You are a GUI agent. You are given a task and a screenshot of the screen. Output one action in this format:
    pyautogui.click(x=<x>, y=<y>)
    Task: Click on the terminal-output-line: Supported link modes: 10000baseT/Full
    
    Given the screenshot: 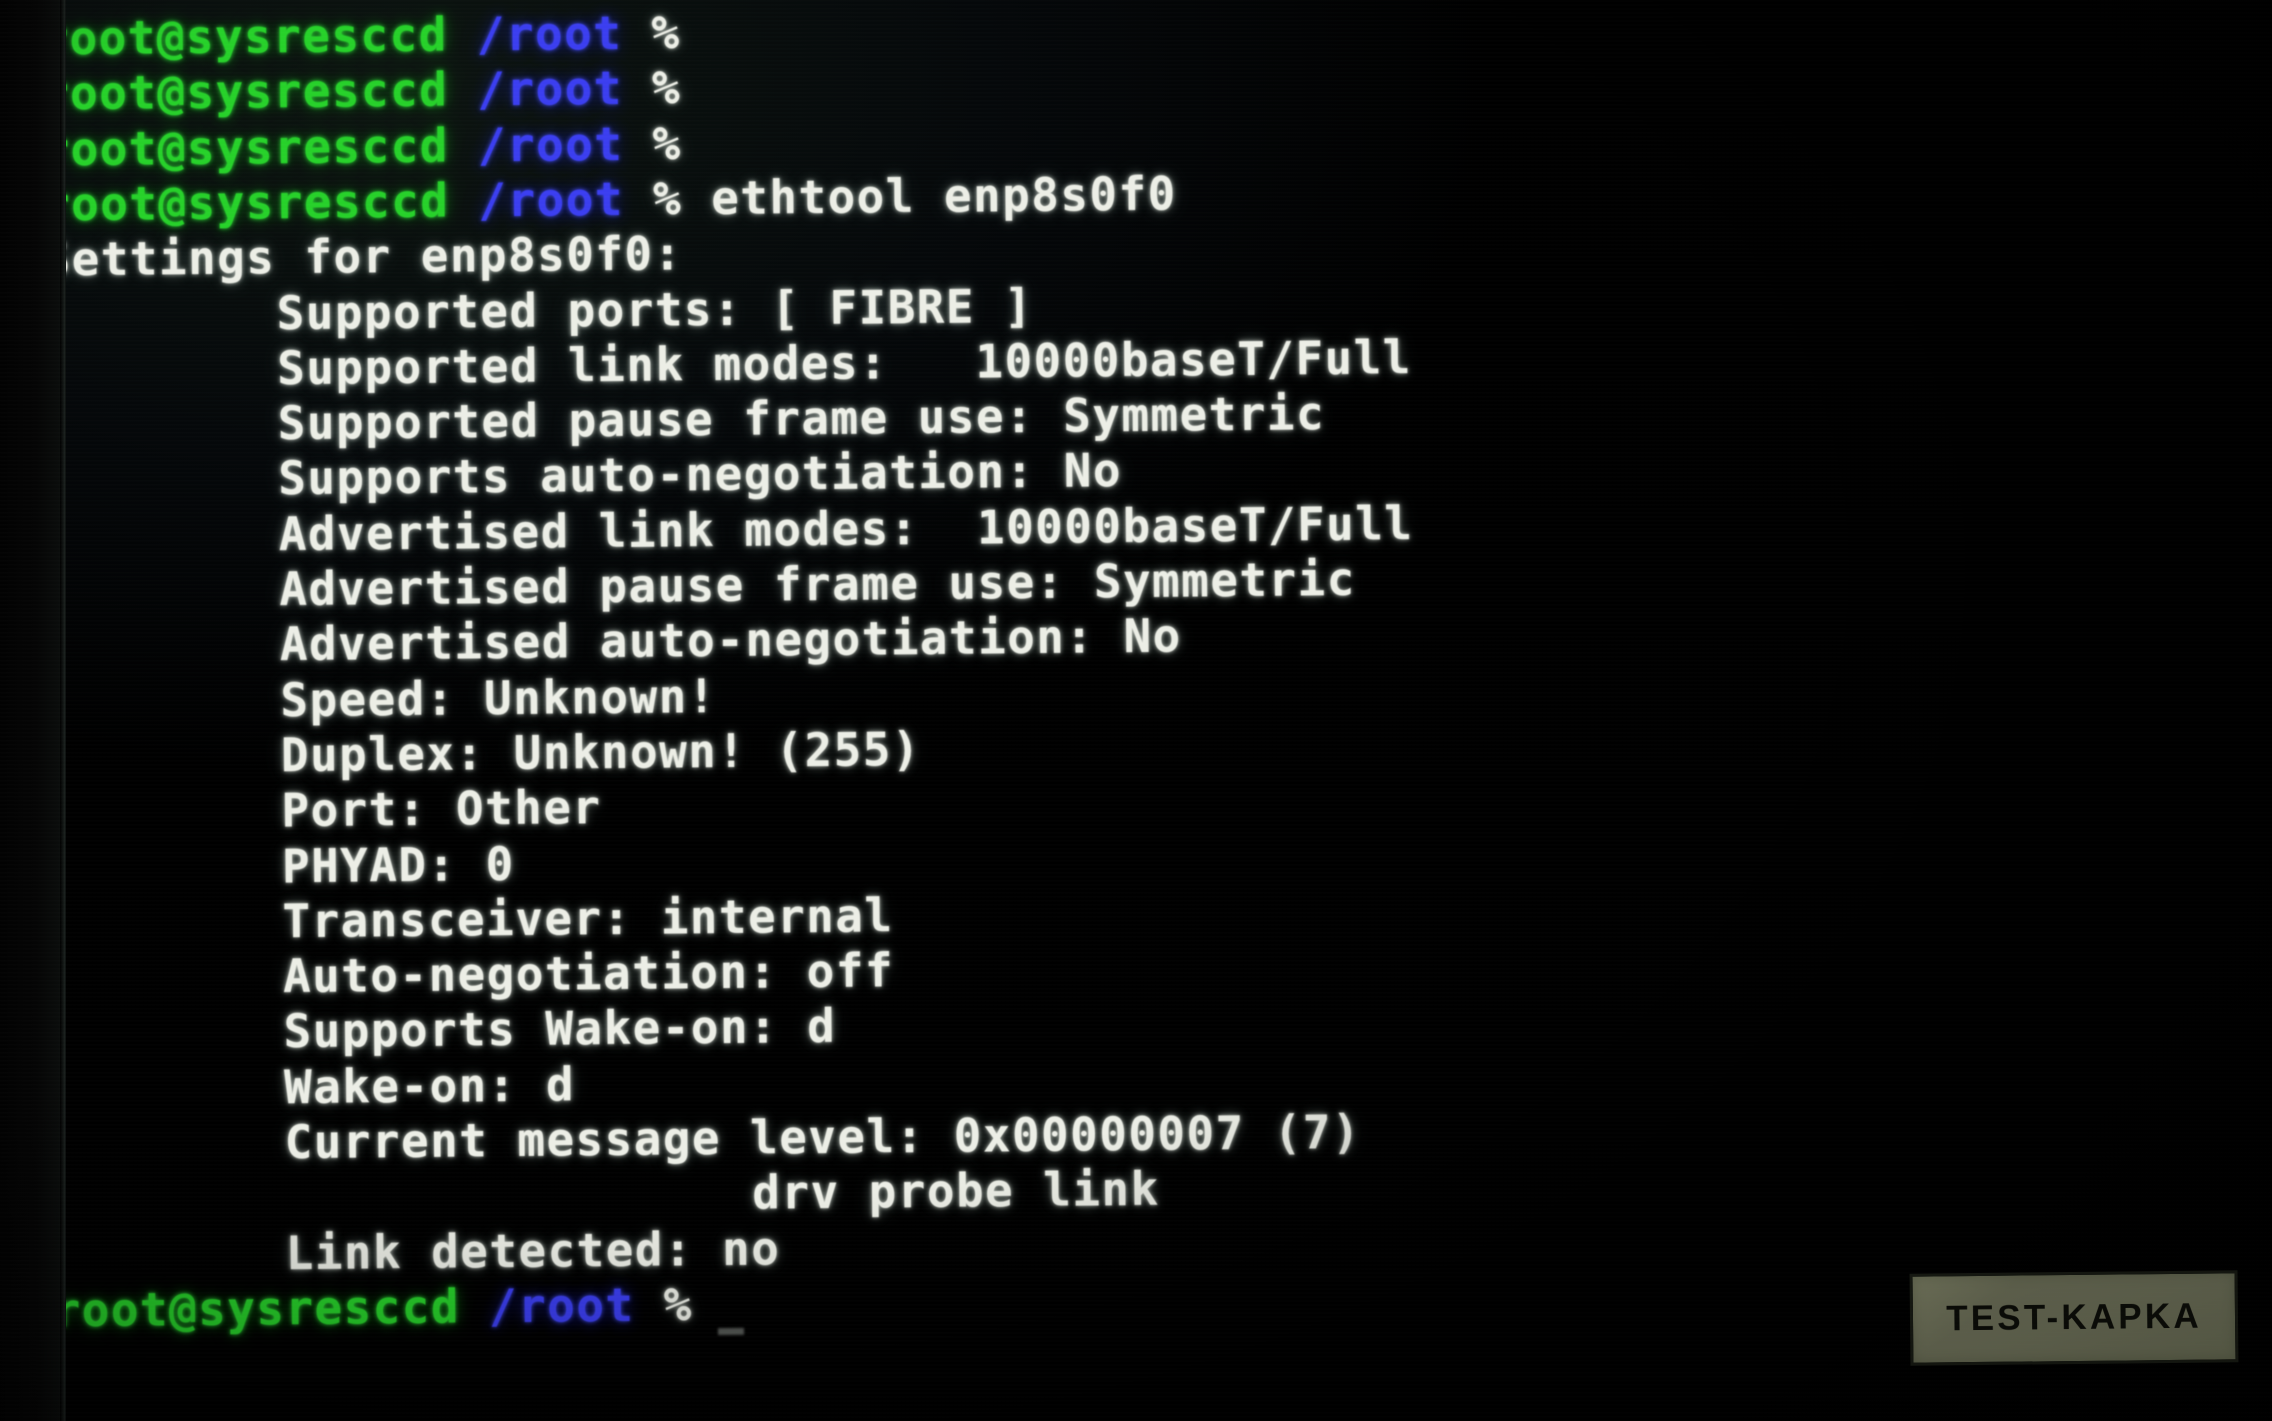 What is the action you would take?
    pyautogui.click(x=844, y=363)
    